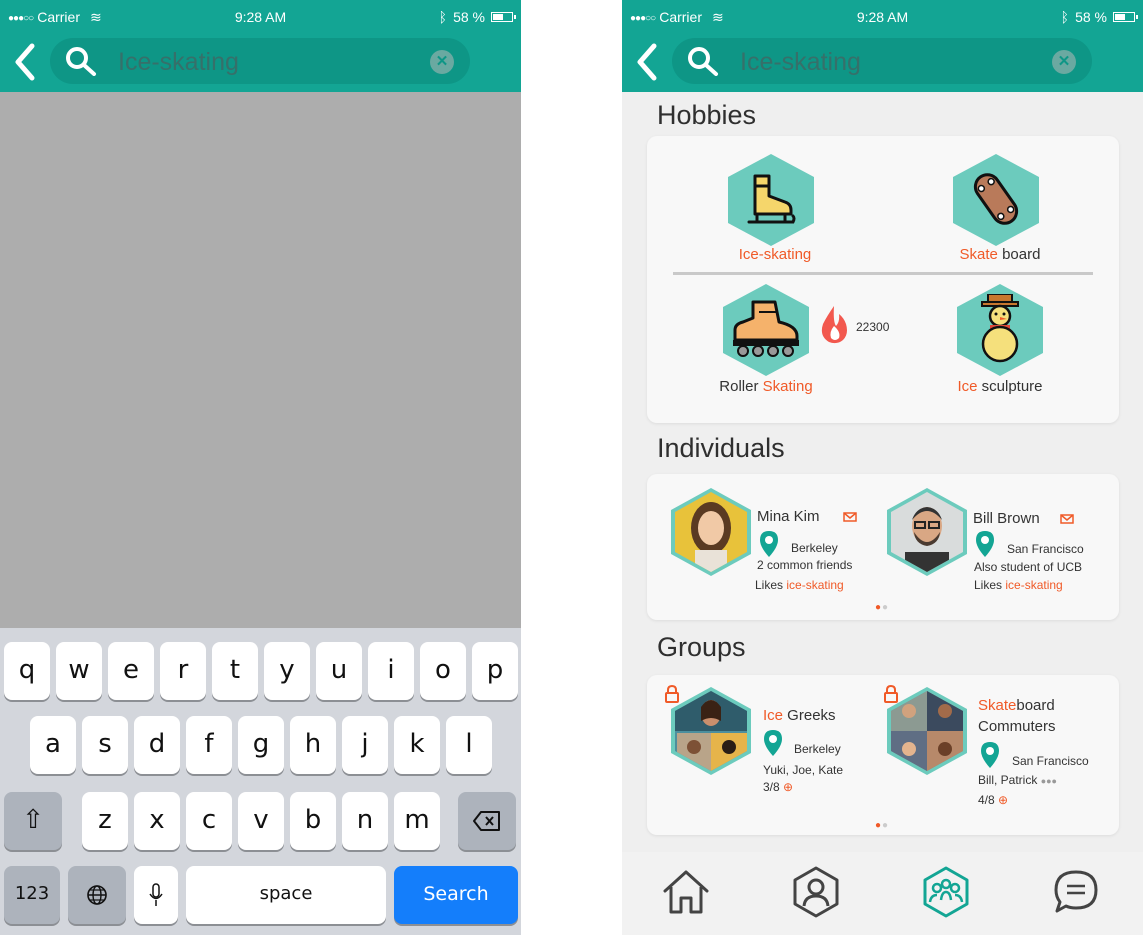  I want to click on delete-key, so click(487, 821).